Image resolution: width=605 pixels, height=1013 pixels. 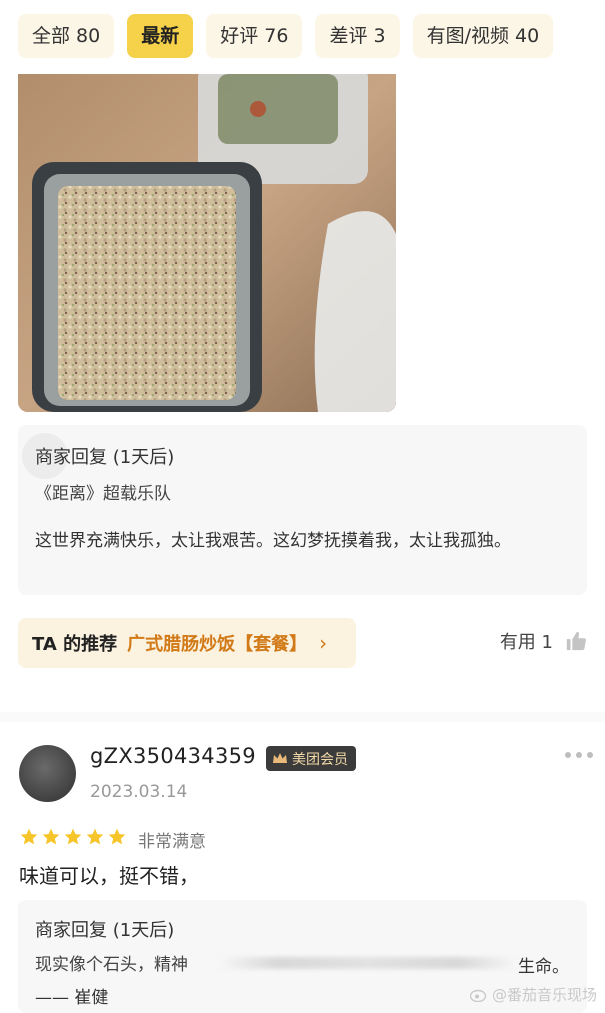 I want to click on filter-with-media: 有图/视频 40, so click(x=483, y=36).